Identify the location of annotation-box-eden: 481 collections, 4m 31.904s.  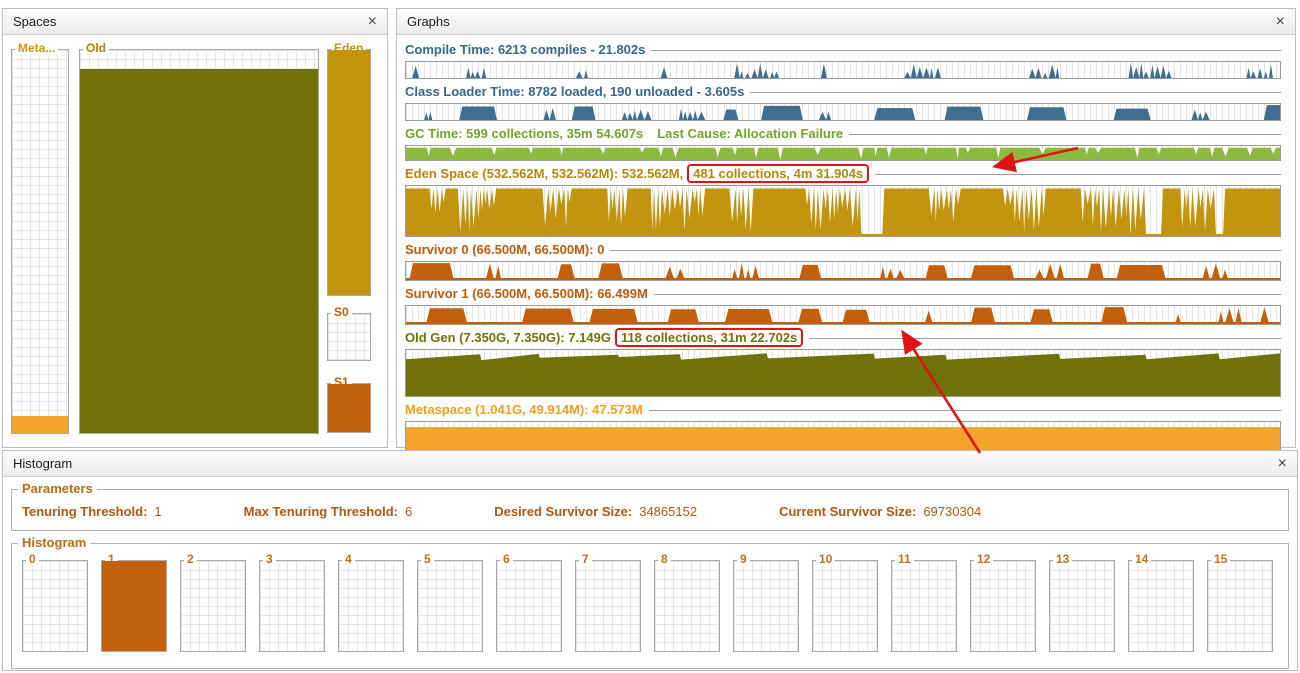
(778, 173).